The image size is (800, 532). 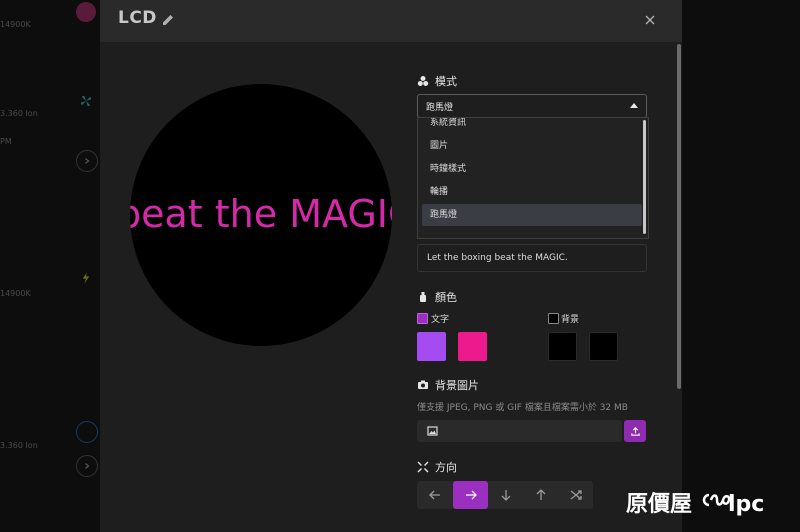 I want to click on mode-label: 模式, so click(x=446, y=81).